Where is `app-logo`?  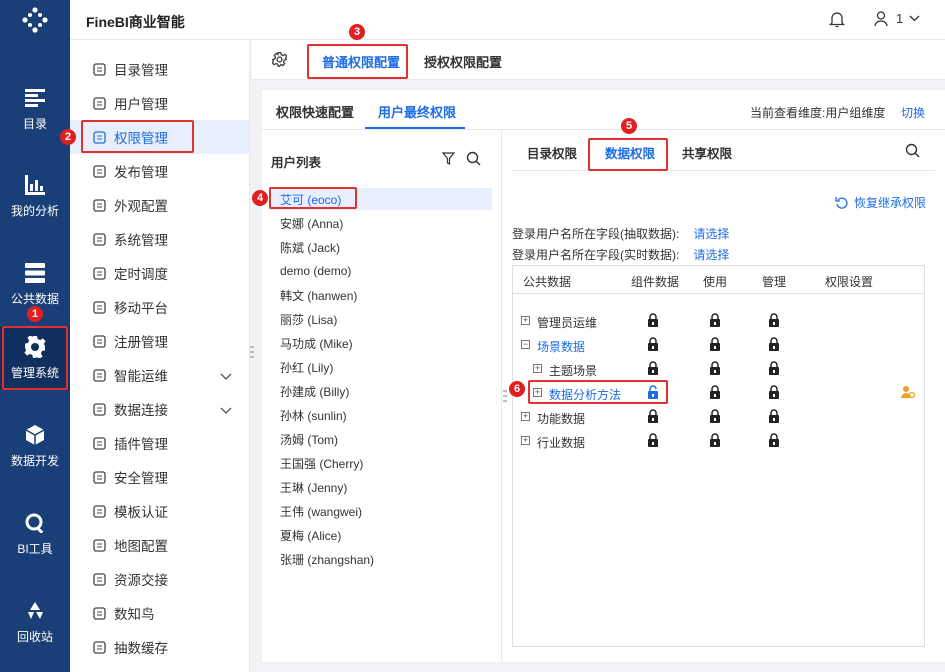
app-logo is located at coordinates (35, 20).